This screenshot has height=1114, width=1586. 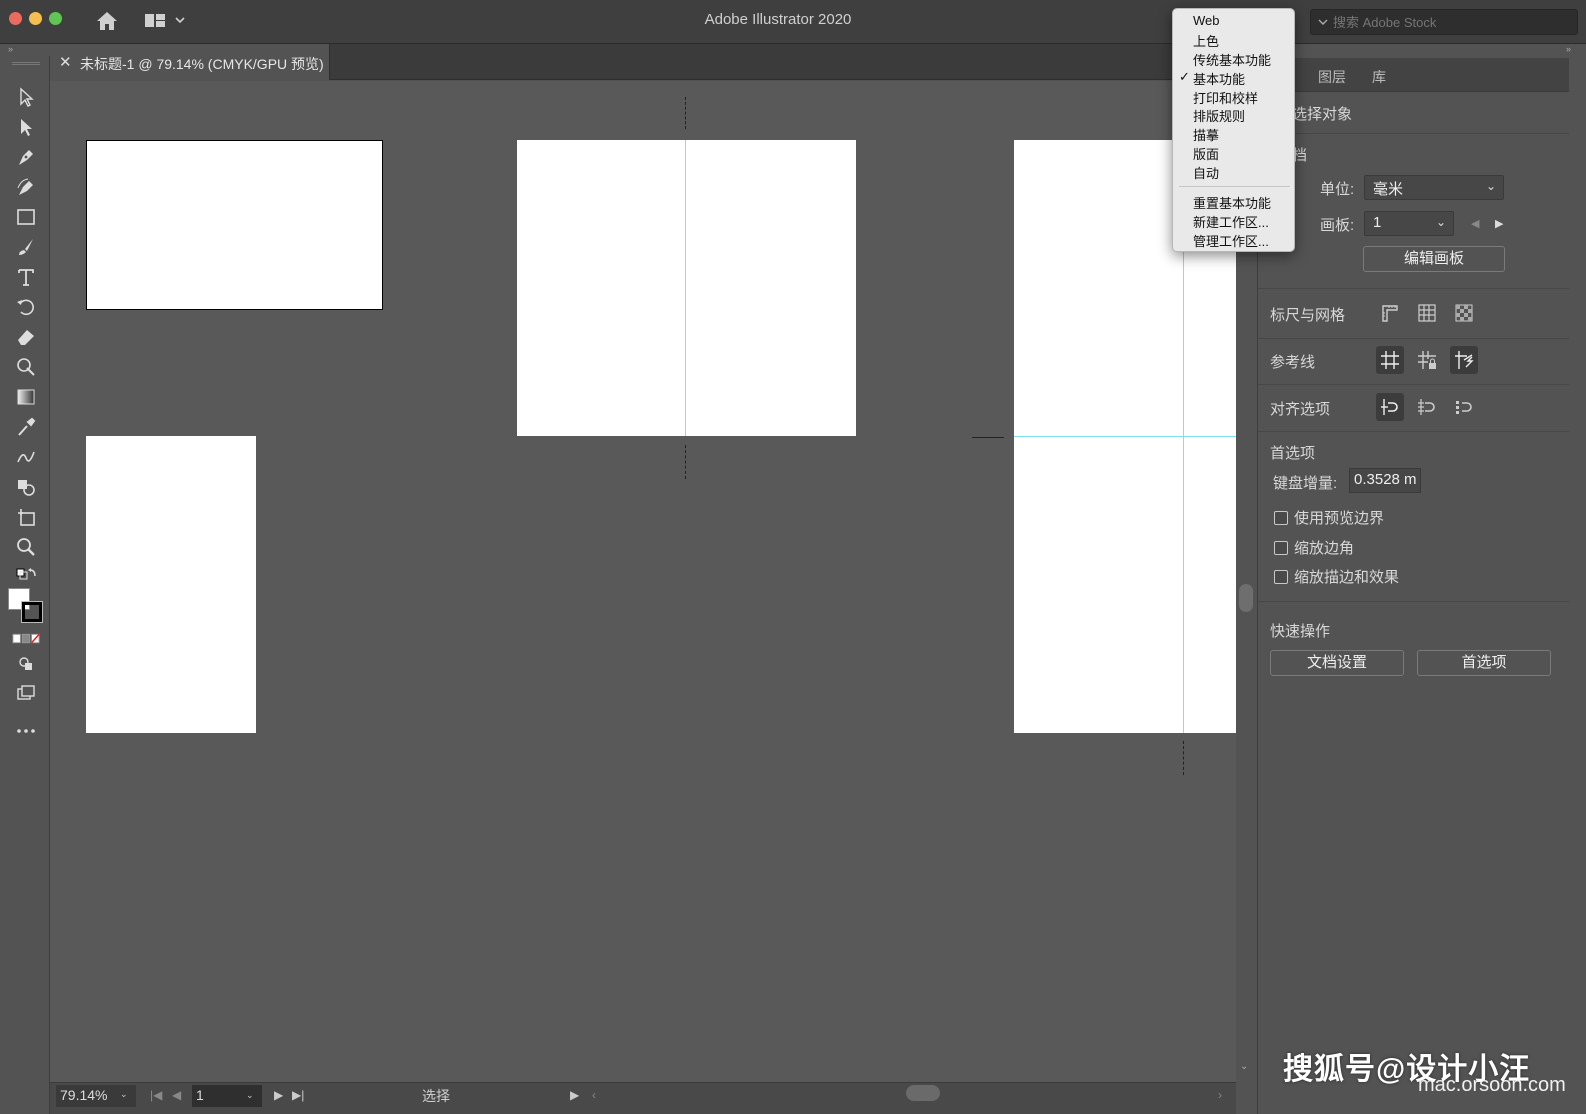 What do you see at coordinates (1390, 407) in the screenshot?
I see `snap-to-point-button` at bounding box center [1390, 407].